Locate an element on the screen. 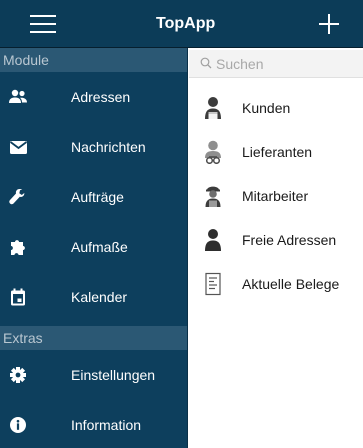 The image size is (363, 448). person-icon is located at coordinates (213, 240).